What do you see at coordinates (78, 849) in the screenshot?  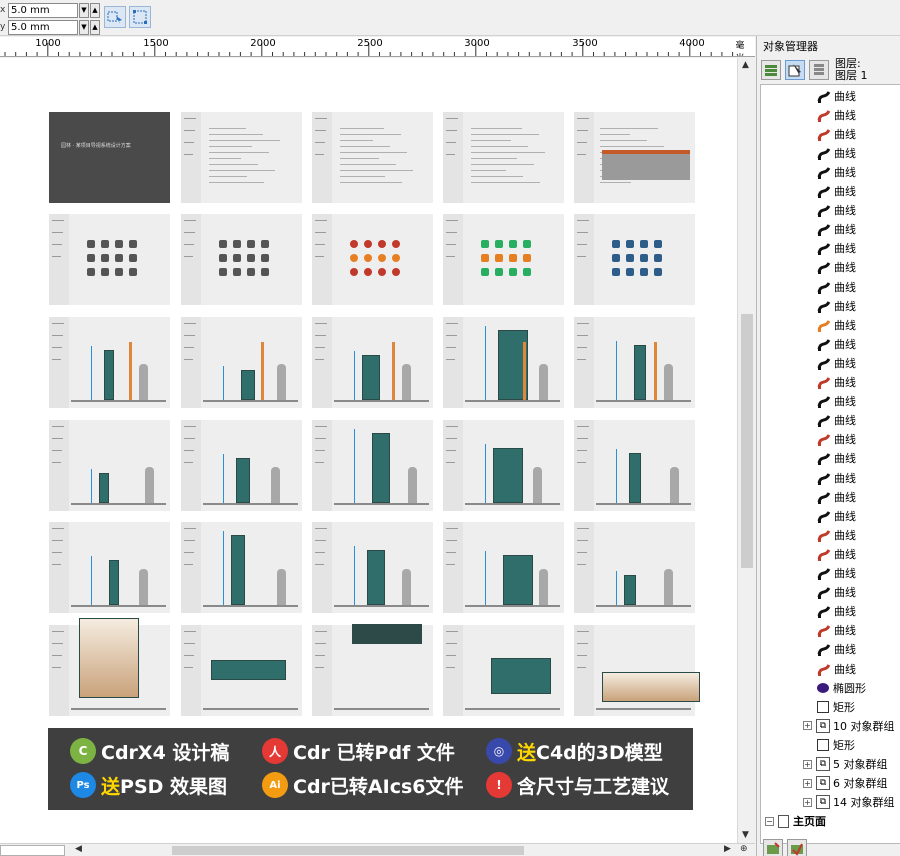 I see `scroll-left-icon: ◀` at bounding box center [78, 849].